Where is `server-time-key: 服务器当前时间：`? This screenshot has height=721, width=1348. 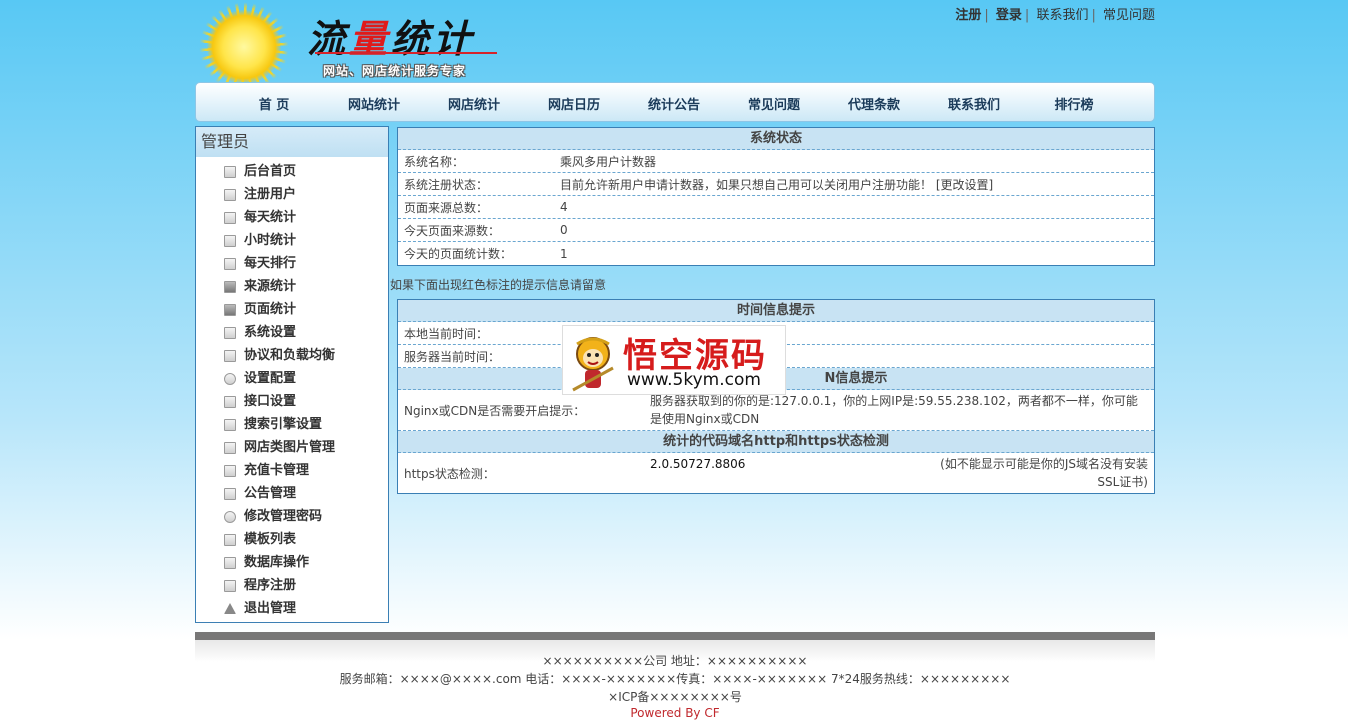 server-time-key: 服务器当前时间： is located at coordinates (452, 356).